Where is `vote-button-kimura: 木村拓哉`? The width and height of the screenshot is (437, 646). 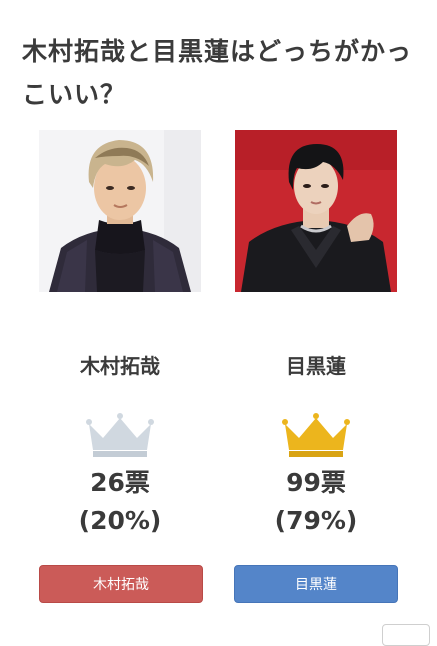
vote-button-kimura: 木村拓哉 is located at coordinates (121, 584).